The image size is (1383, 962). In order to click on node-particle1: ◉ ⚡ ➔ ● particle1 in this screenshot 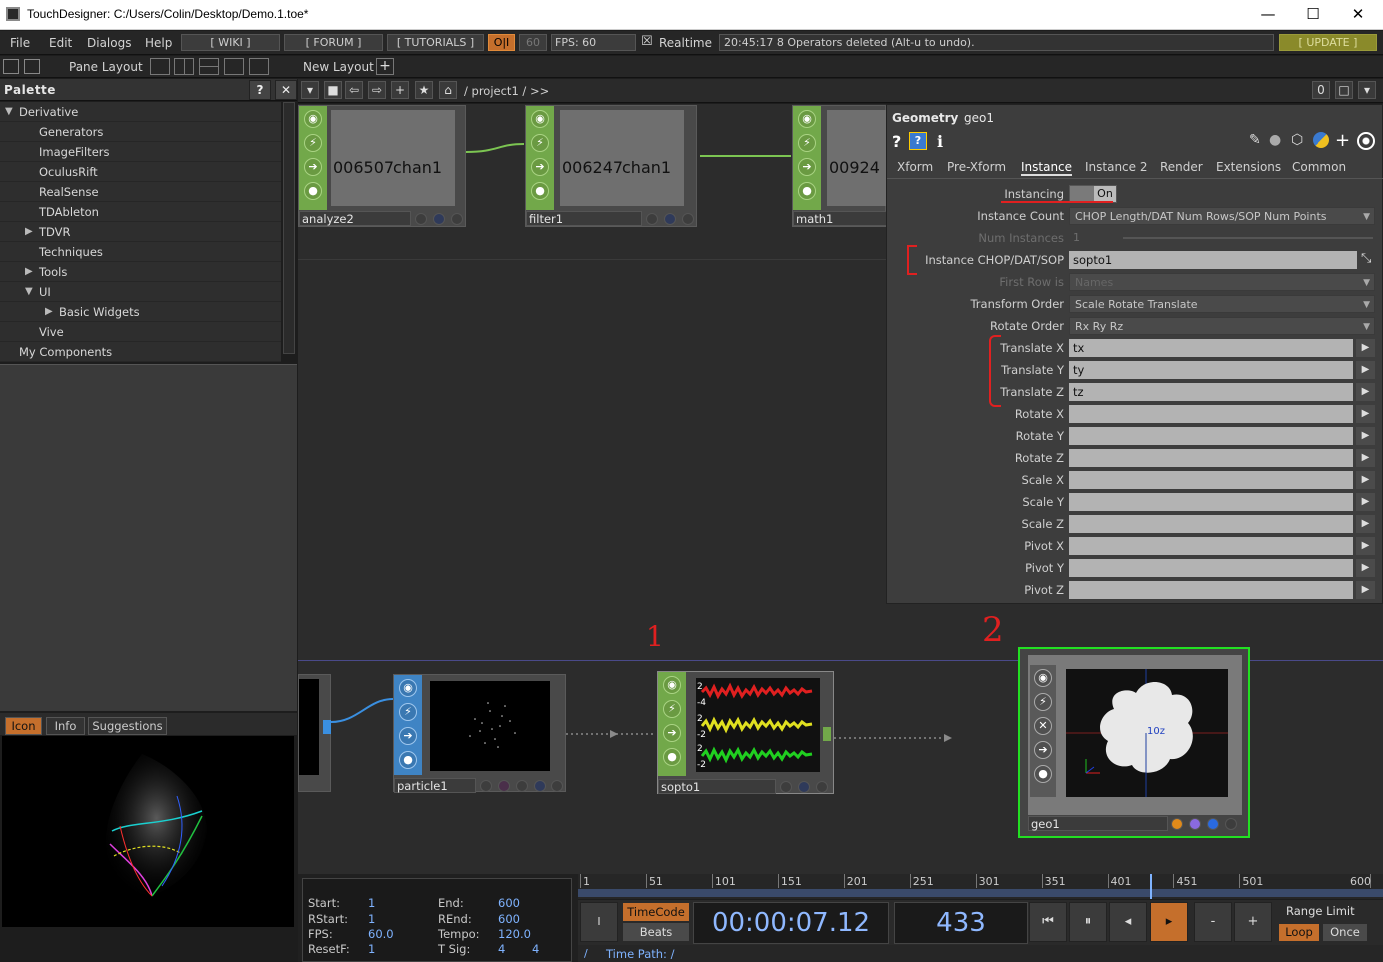, I will do `click(479, 733)`.